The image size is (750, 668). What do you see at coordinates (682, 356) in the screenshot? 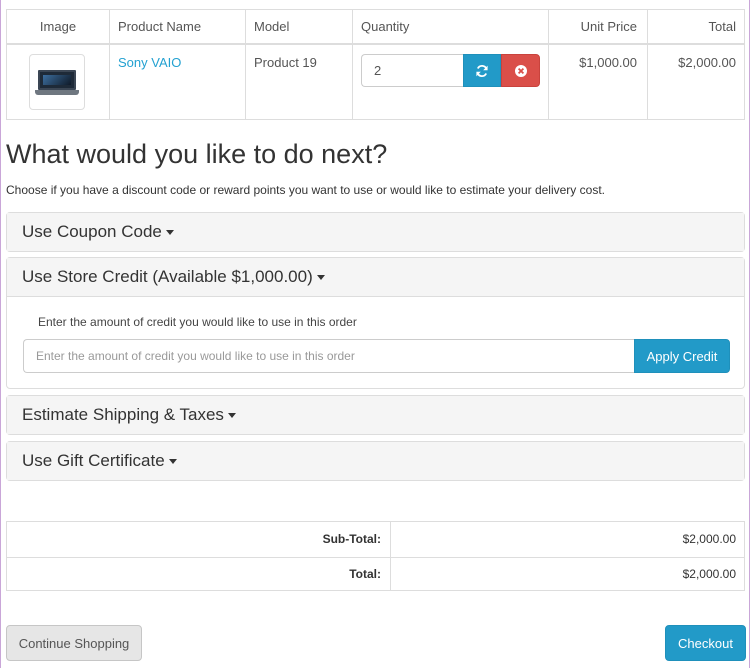
I see `apply-credit-button: Apply Credit` at bounding box center [682, 356].